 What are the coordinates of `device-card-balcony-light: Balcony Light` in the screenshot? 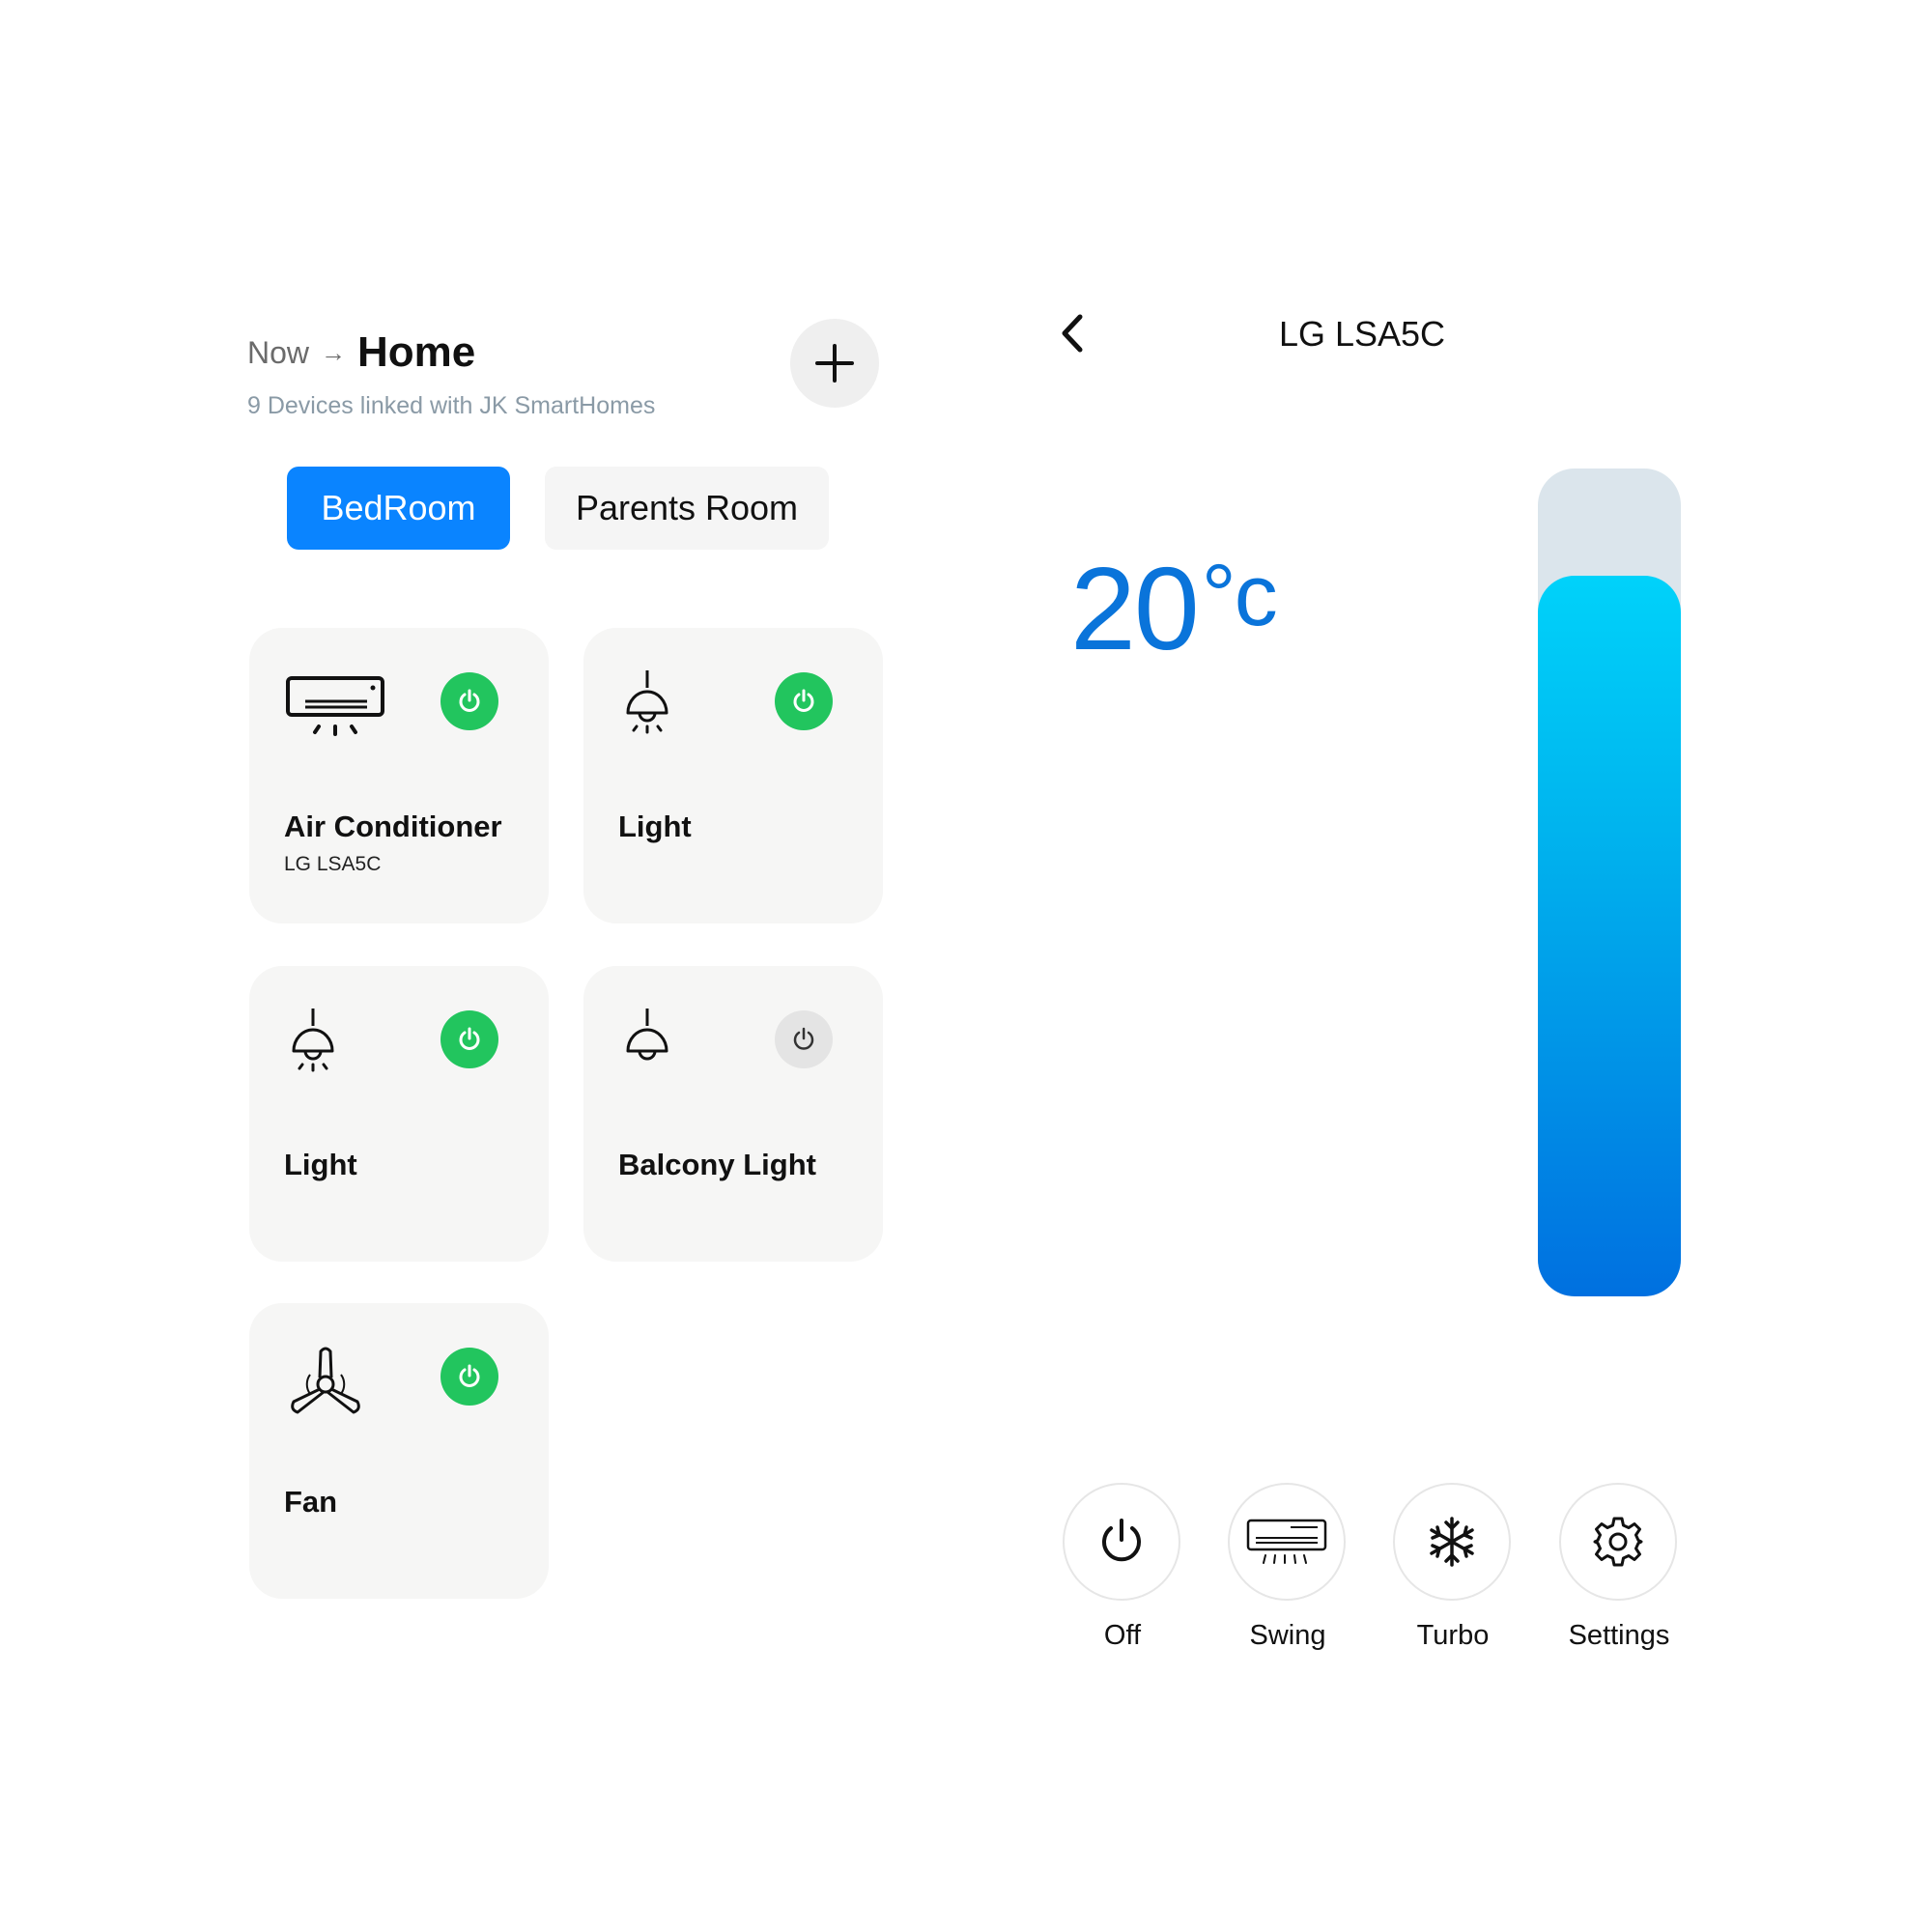 It's located at (733, 1114).